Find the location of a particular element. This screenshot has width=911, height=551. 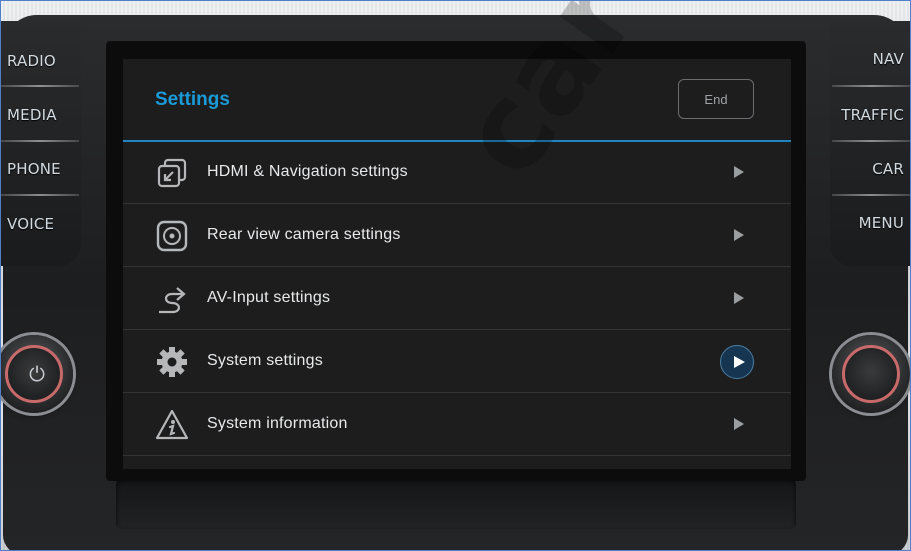

selected-arrow-icon is located at coordinates (737, 362).